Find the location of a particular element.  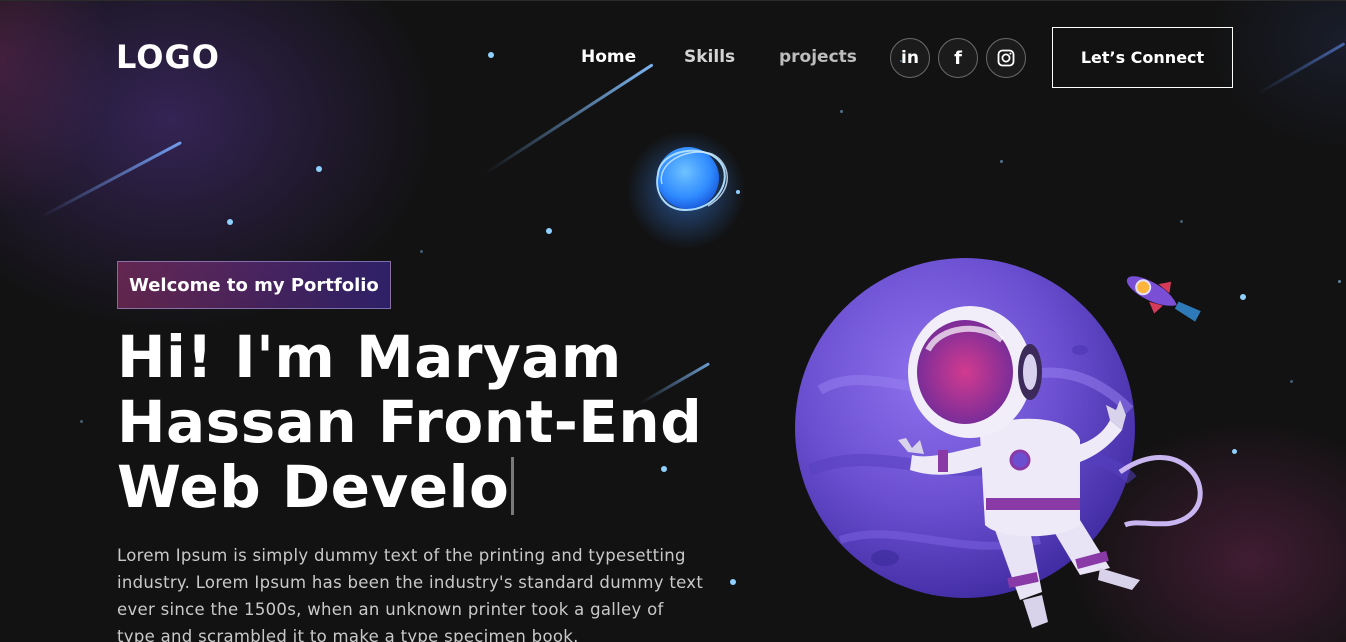

nav-link-projects: projects is located at coordinates (818, 57).